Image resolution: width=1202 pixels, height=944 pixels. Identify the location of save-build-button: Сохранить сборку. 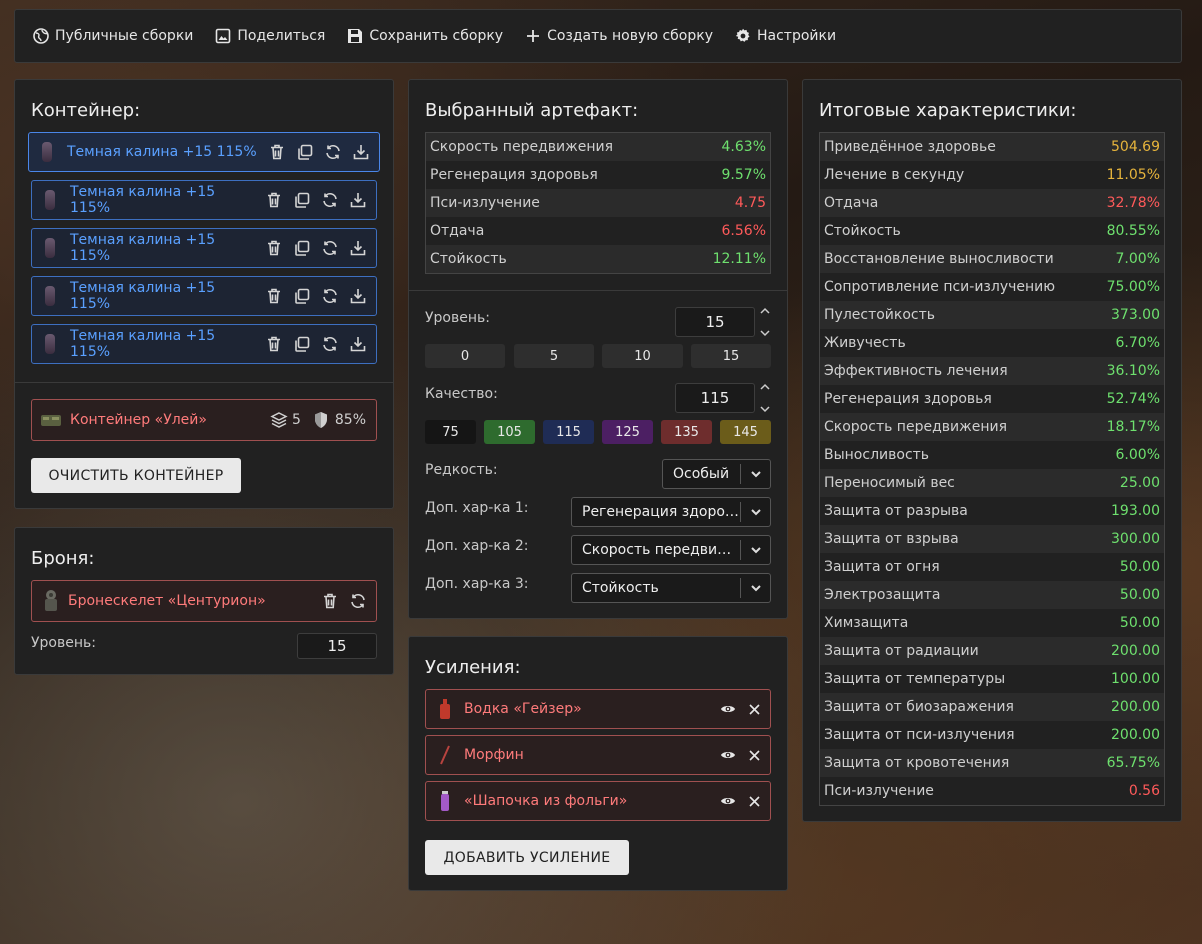
(425, 36).